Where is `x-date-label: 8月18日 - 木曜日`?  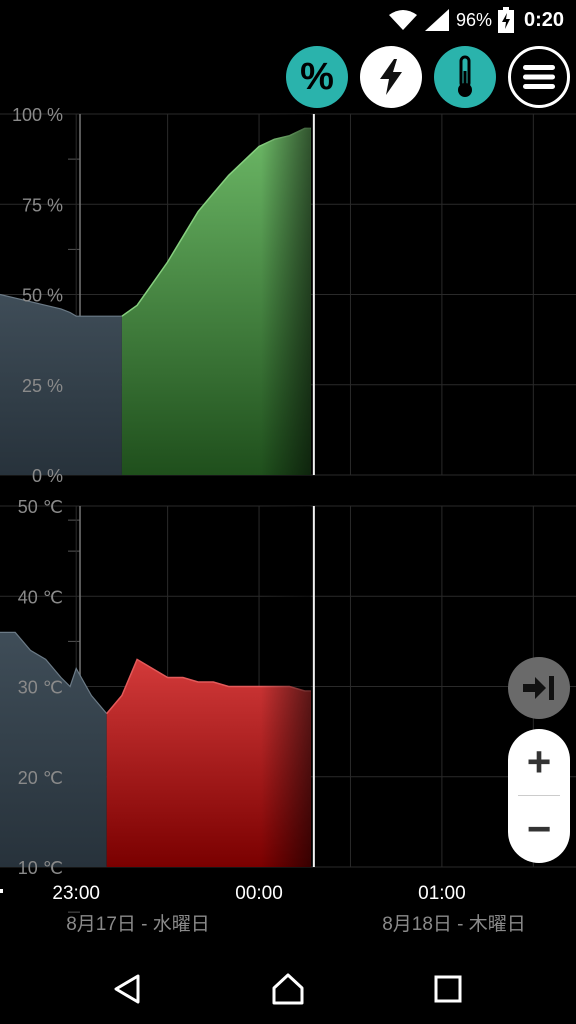
x-date-label: 8月18日 - 木曜日 is located at coordinates (454, 924).